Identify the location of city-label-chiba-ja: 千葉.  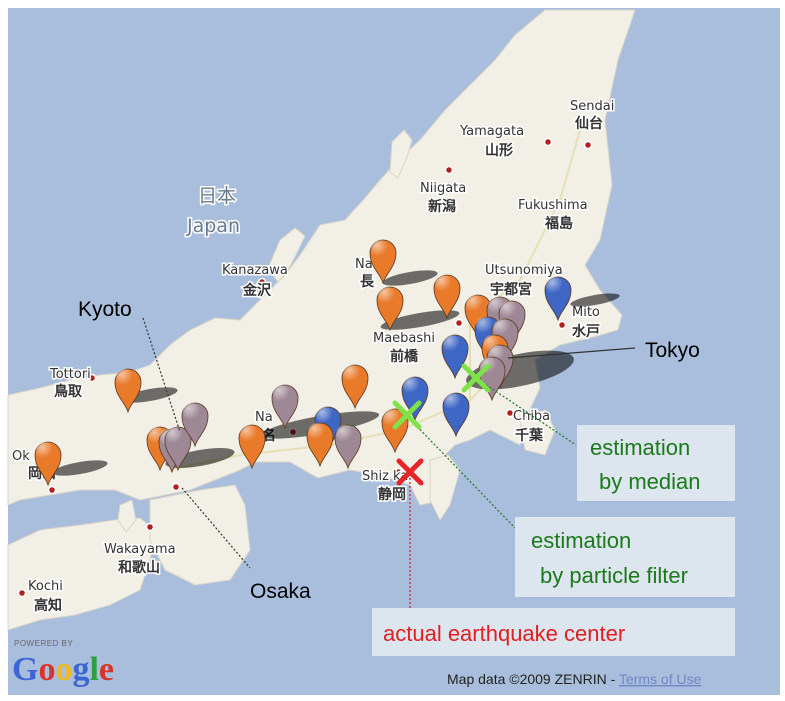
(529, 435).